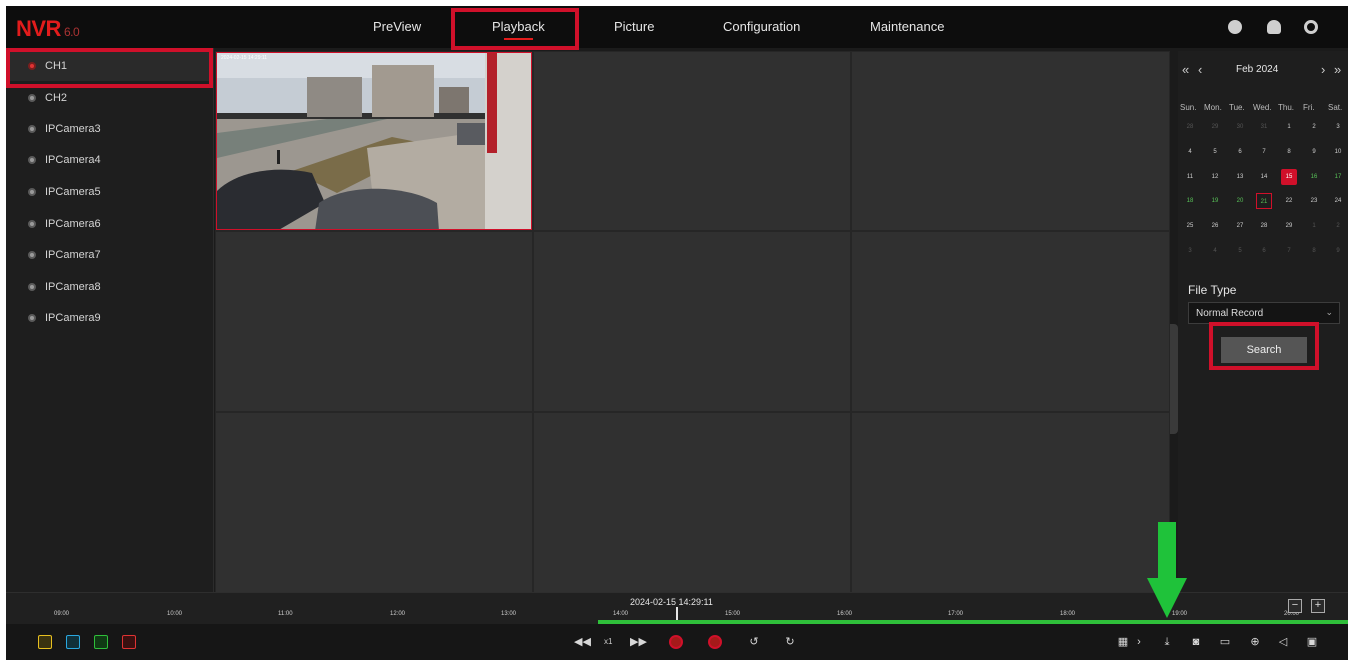 The width and height of the screenshot is (1352, 660). What do you see at coordinates (1335, 107) in the screenshot?
I see `weekday-sat: Sat.` at bounding box center [1335, 107].